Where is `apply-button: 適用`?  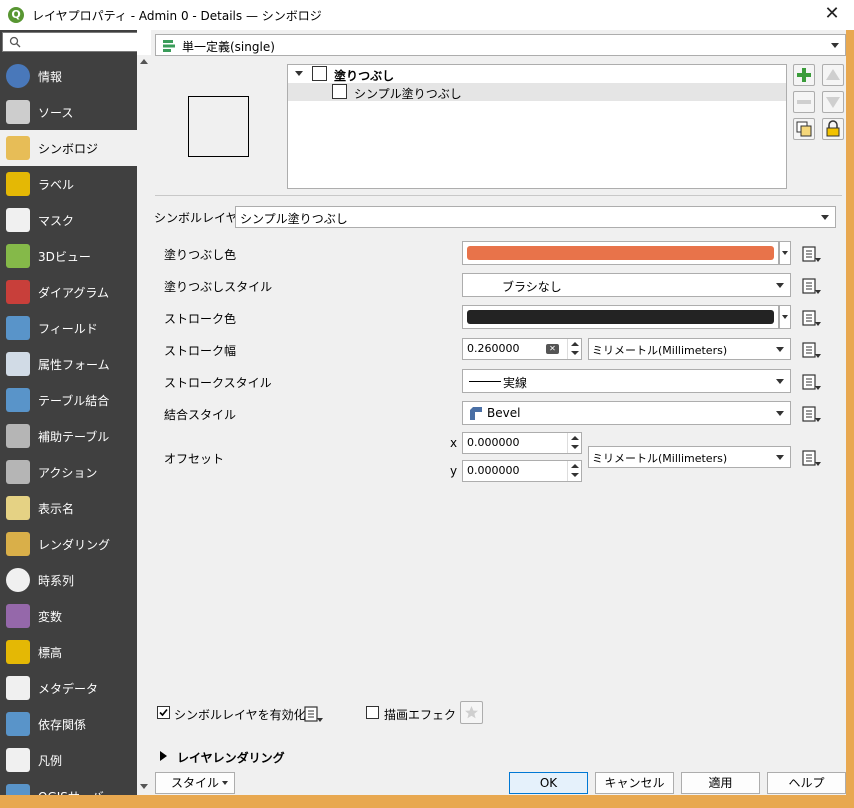 apply-button: 適用 is located at coordinates (720, 783).